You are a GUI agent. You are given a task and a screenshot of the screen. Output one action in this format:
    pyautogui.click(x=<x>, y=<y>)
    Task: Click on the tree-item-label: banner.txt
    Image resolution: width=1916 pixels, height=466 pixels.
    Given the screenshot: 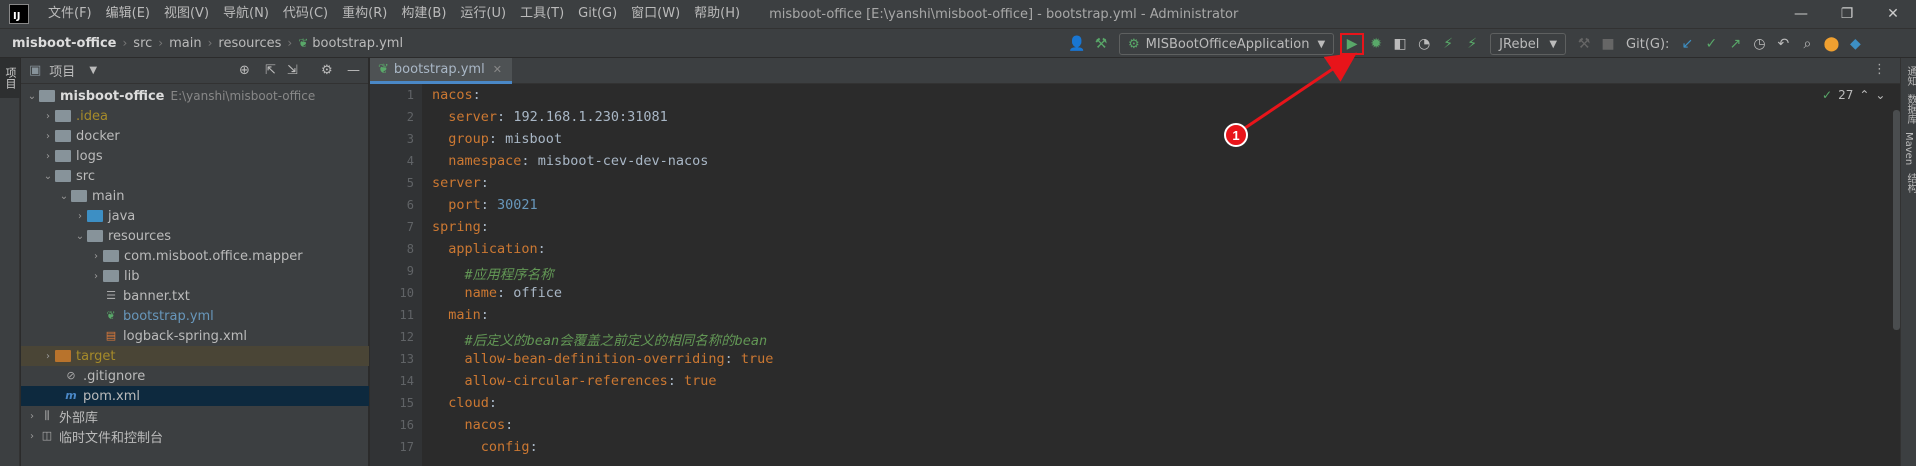 What is the action you would take?
    pyautogui.click(x=156, y=296)
    